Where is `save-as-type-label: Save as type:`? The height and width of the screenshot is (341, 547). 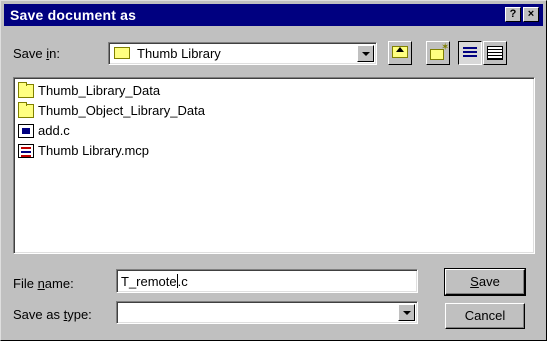 save-as-type-label: Save as type: is located at coordinates (52, 314).